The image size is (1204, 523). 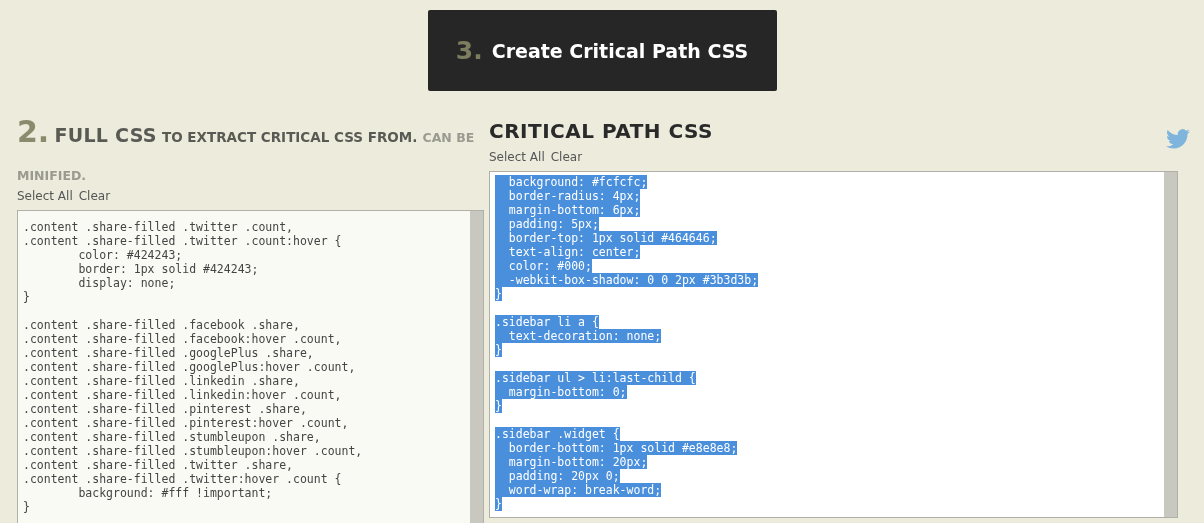 I want to click on code-line: .content .share-filled .facebook .share,, so click(x=161, y=325).